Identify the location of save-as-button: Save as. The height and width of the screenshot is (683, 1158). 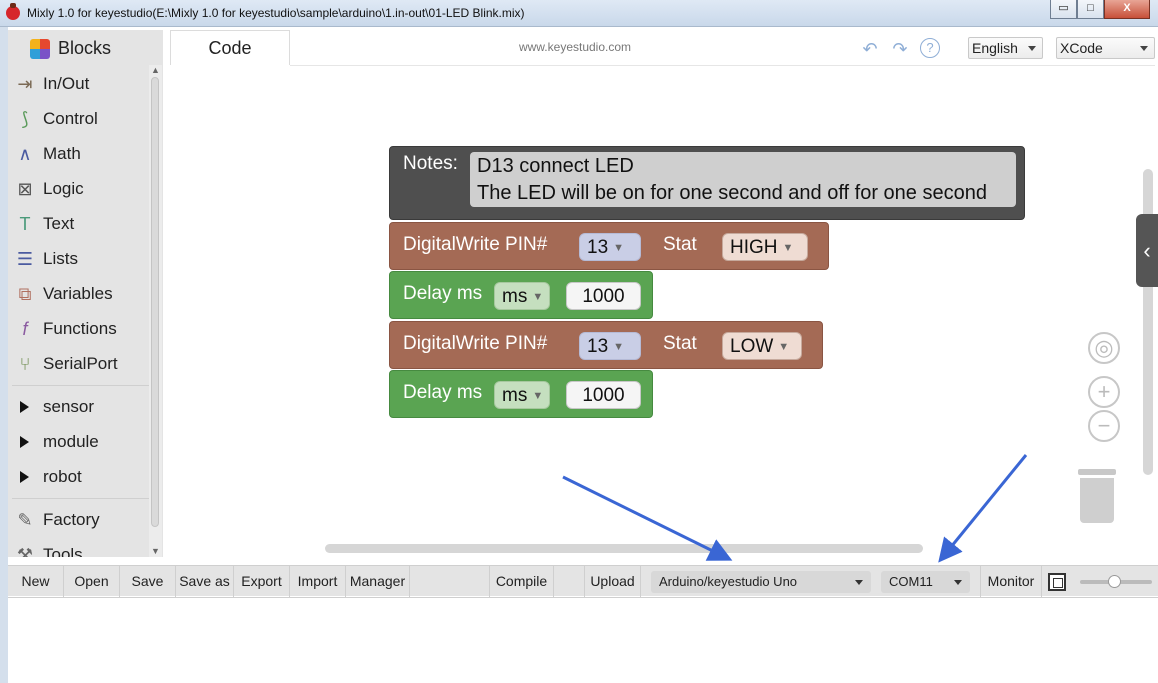
(205, 581).